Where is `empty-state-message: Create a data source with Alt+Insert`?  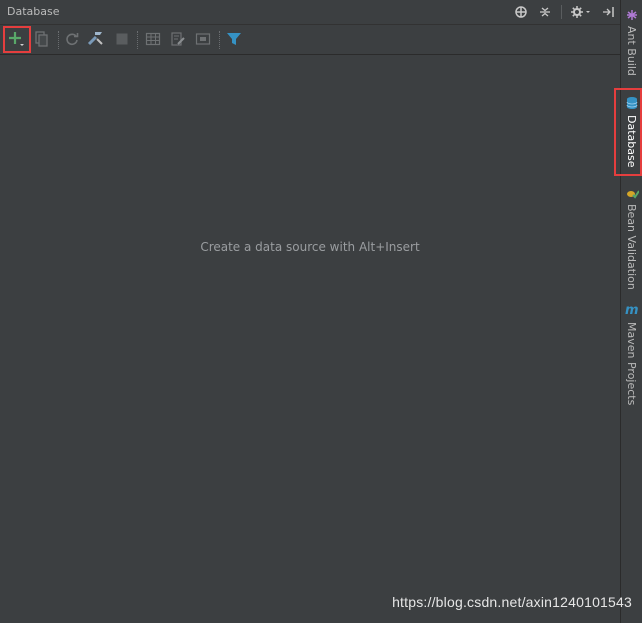 empty-state-message: Create a data source with Alt+Insert is located at coordinates (310, 247).